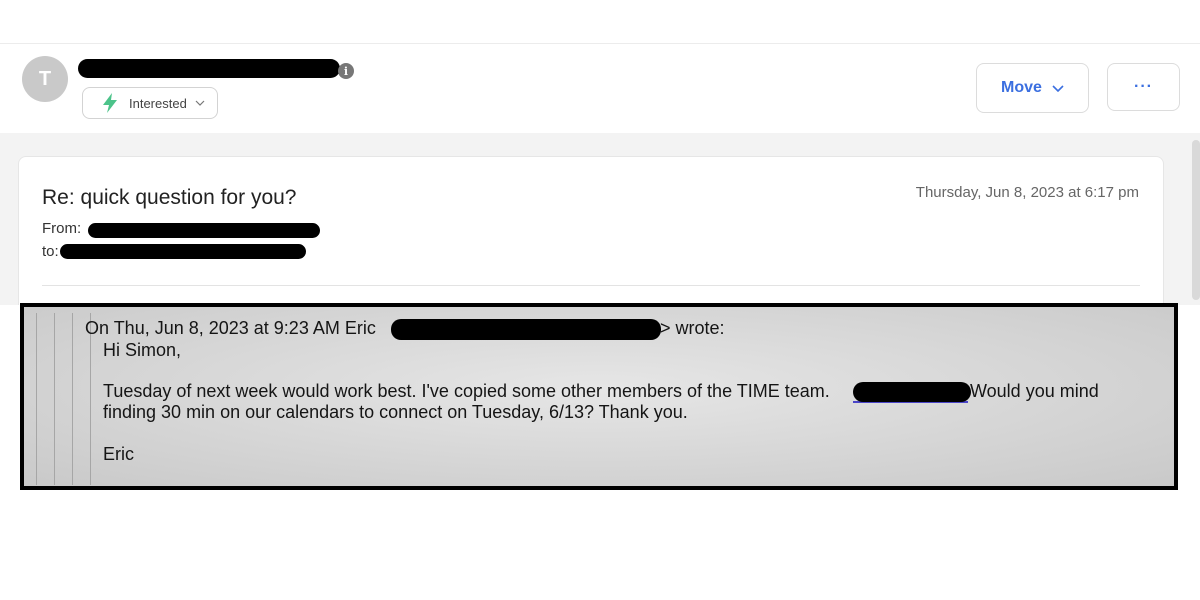  I want to click on redacted-from-address, so click(204, 230).